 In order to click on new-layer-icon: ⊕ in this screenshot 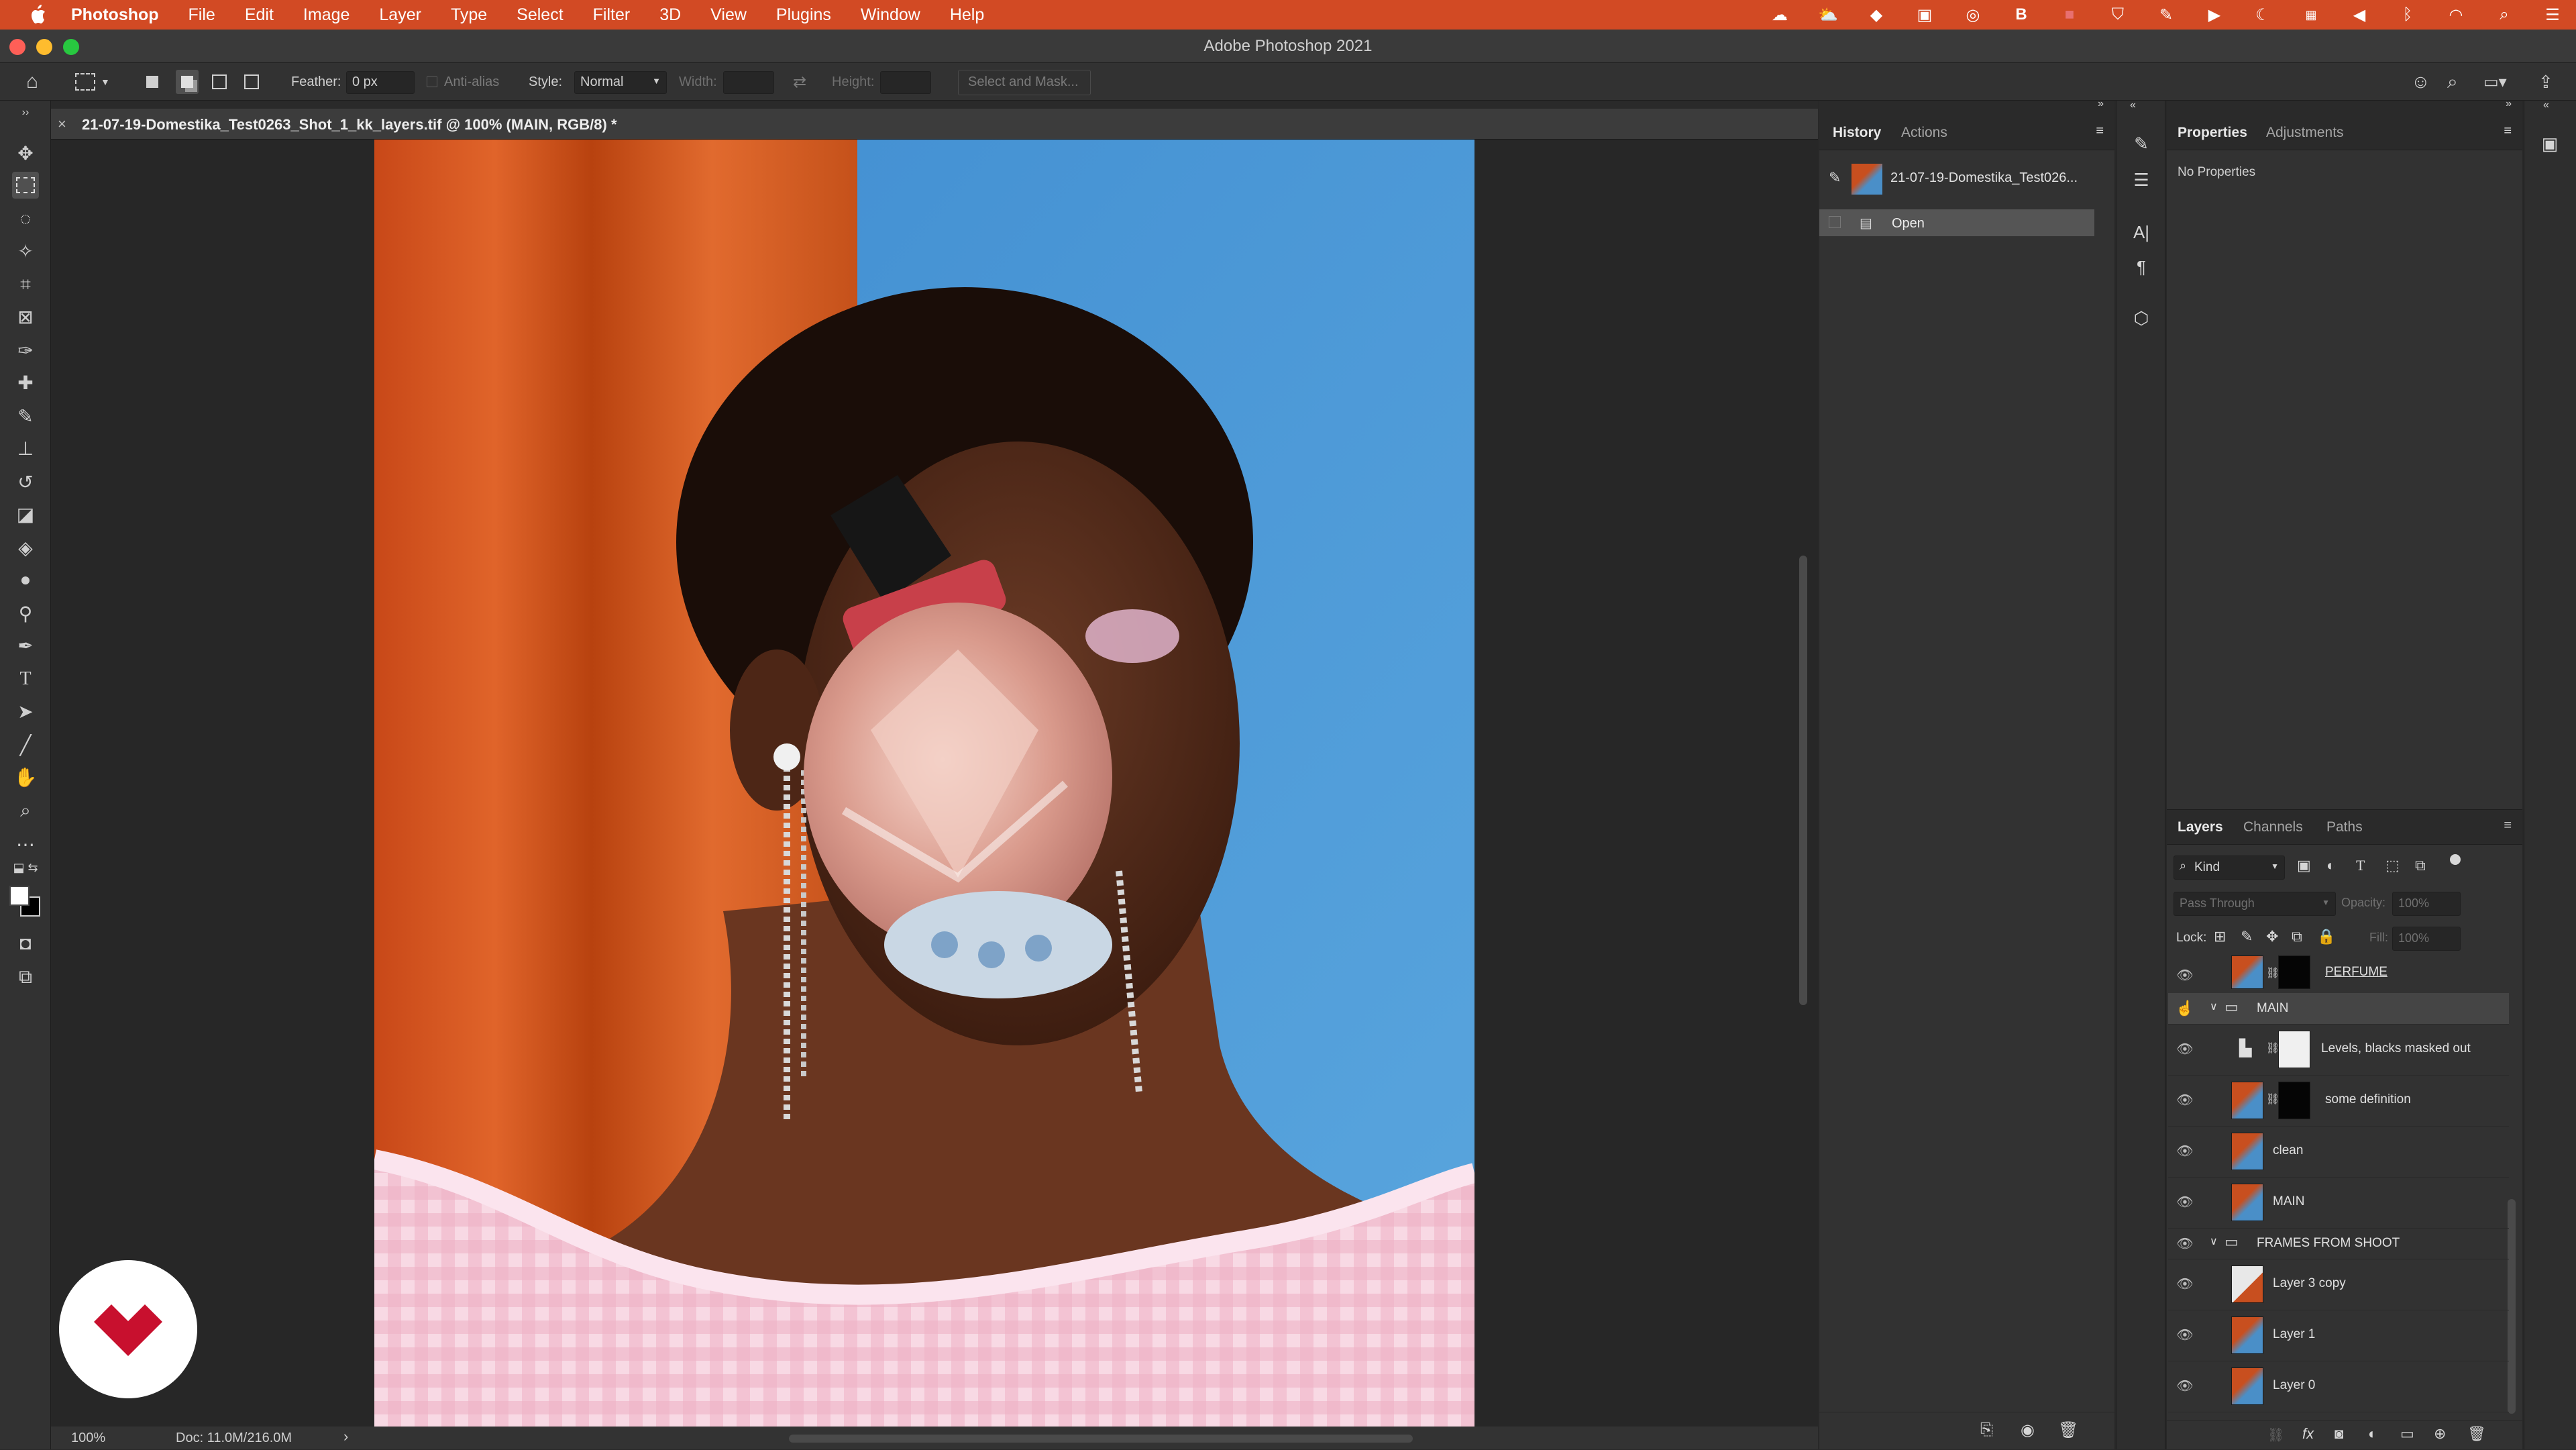, I will do `click(2440, 1434)`.